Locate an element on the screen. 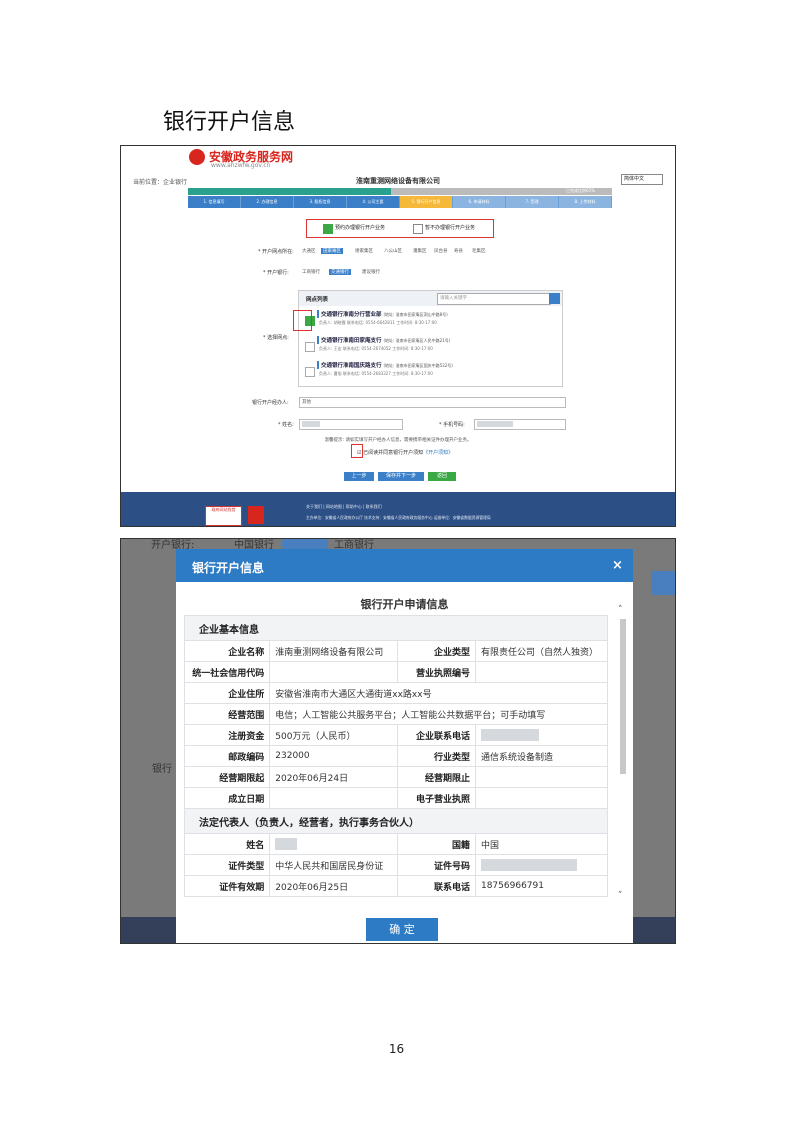 Image resolution: width=793 pixels, height=1122 pixels. field-label: 经营期限止 is located at coordinates (436, 777).